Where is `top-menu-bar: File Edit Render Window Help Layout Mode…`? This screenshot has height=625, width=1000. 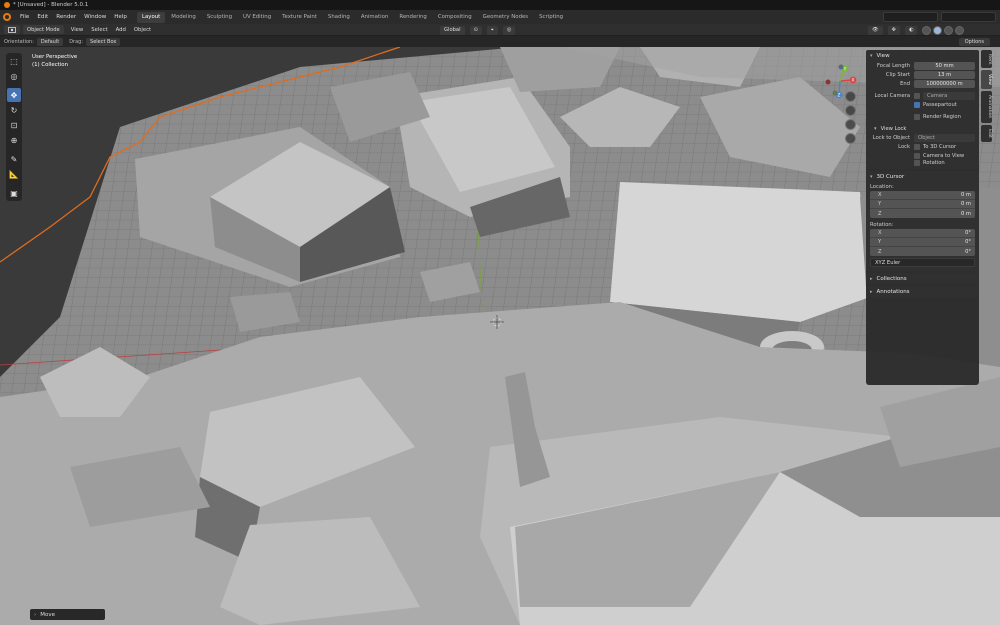
top-menu-bar: File Edit Render Window Help Layout Mode… is located at coordinates (500, 17).